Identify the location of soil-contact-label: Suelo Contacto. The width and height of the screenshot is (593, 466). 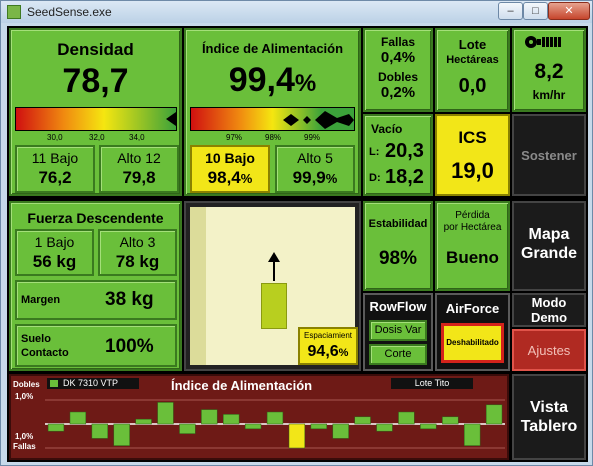
(45, 346).